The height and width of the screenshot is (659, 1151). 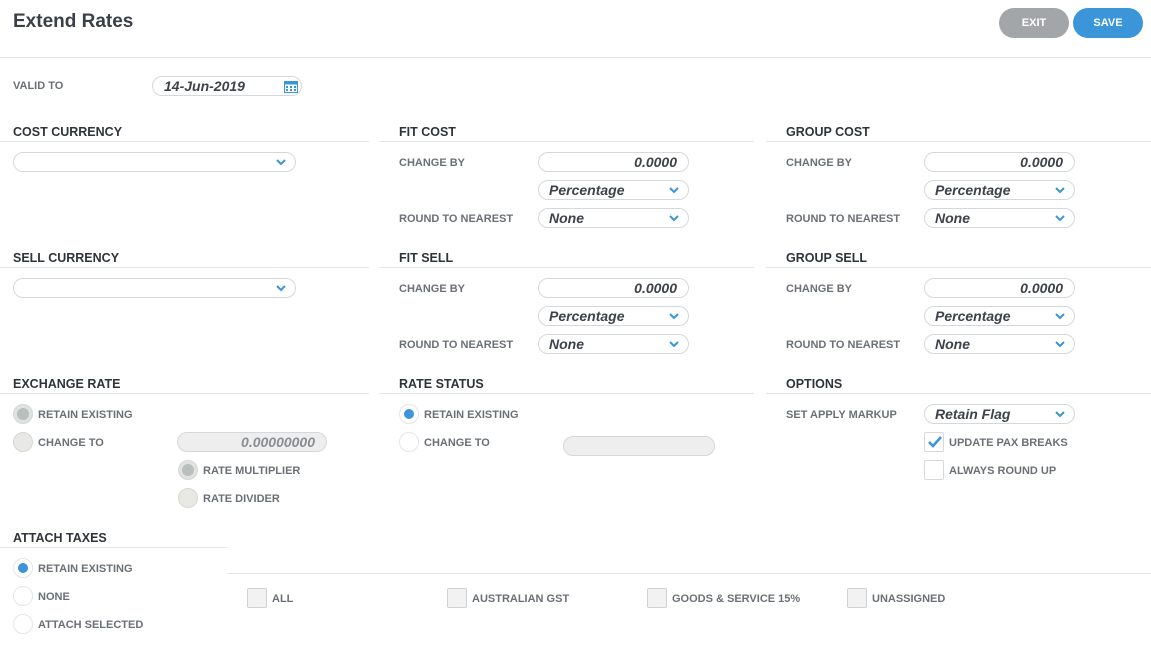 I want to click on group-sell-mode-value: Percentage, so click(x=973, y=316).